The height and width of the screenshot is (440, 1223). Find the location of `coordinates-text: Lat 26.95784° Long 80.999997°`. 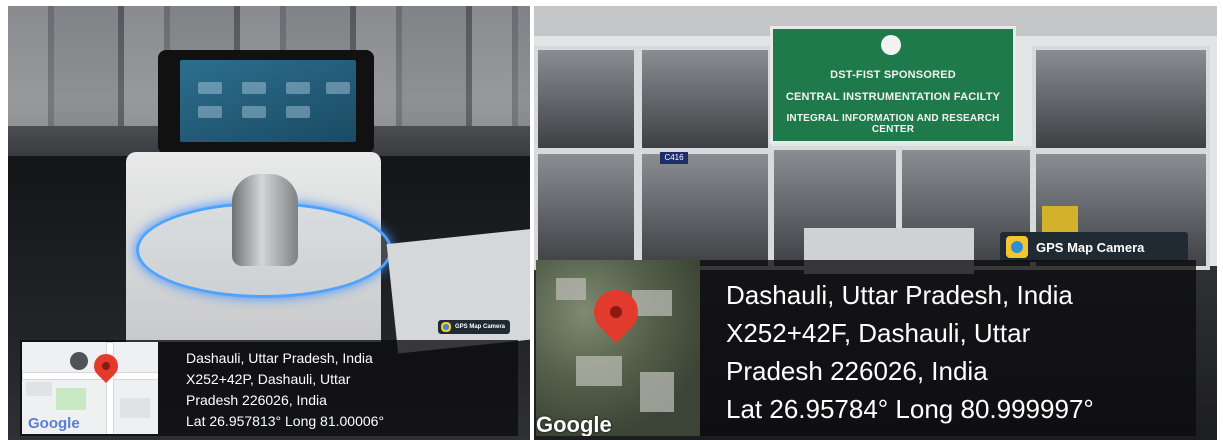

coordinates-text: Lat 26.95784° Long 80.999997° is located at coordinates (910, 409).